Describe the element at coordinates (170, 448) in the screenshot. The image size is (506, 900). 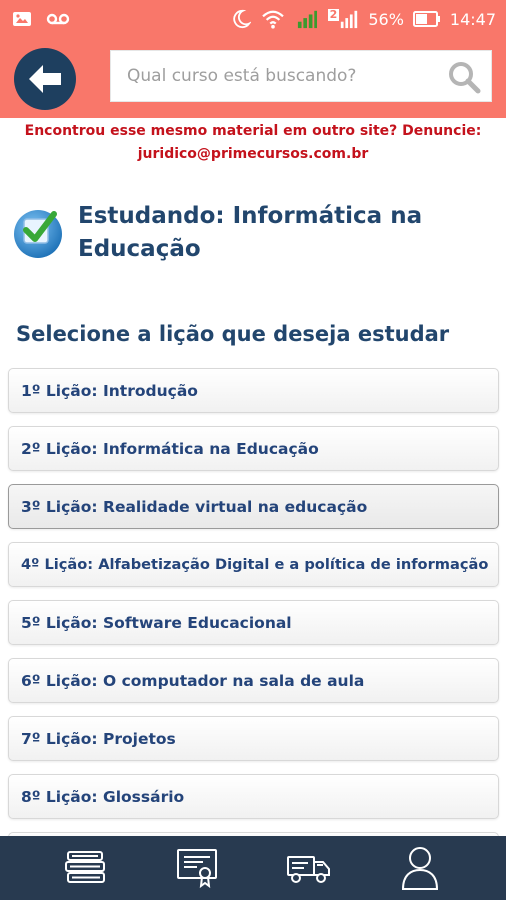
I see `lesson-label: 2º Lição: Informática na Educação` at that location.